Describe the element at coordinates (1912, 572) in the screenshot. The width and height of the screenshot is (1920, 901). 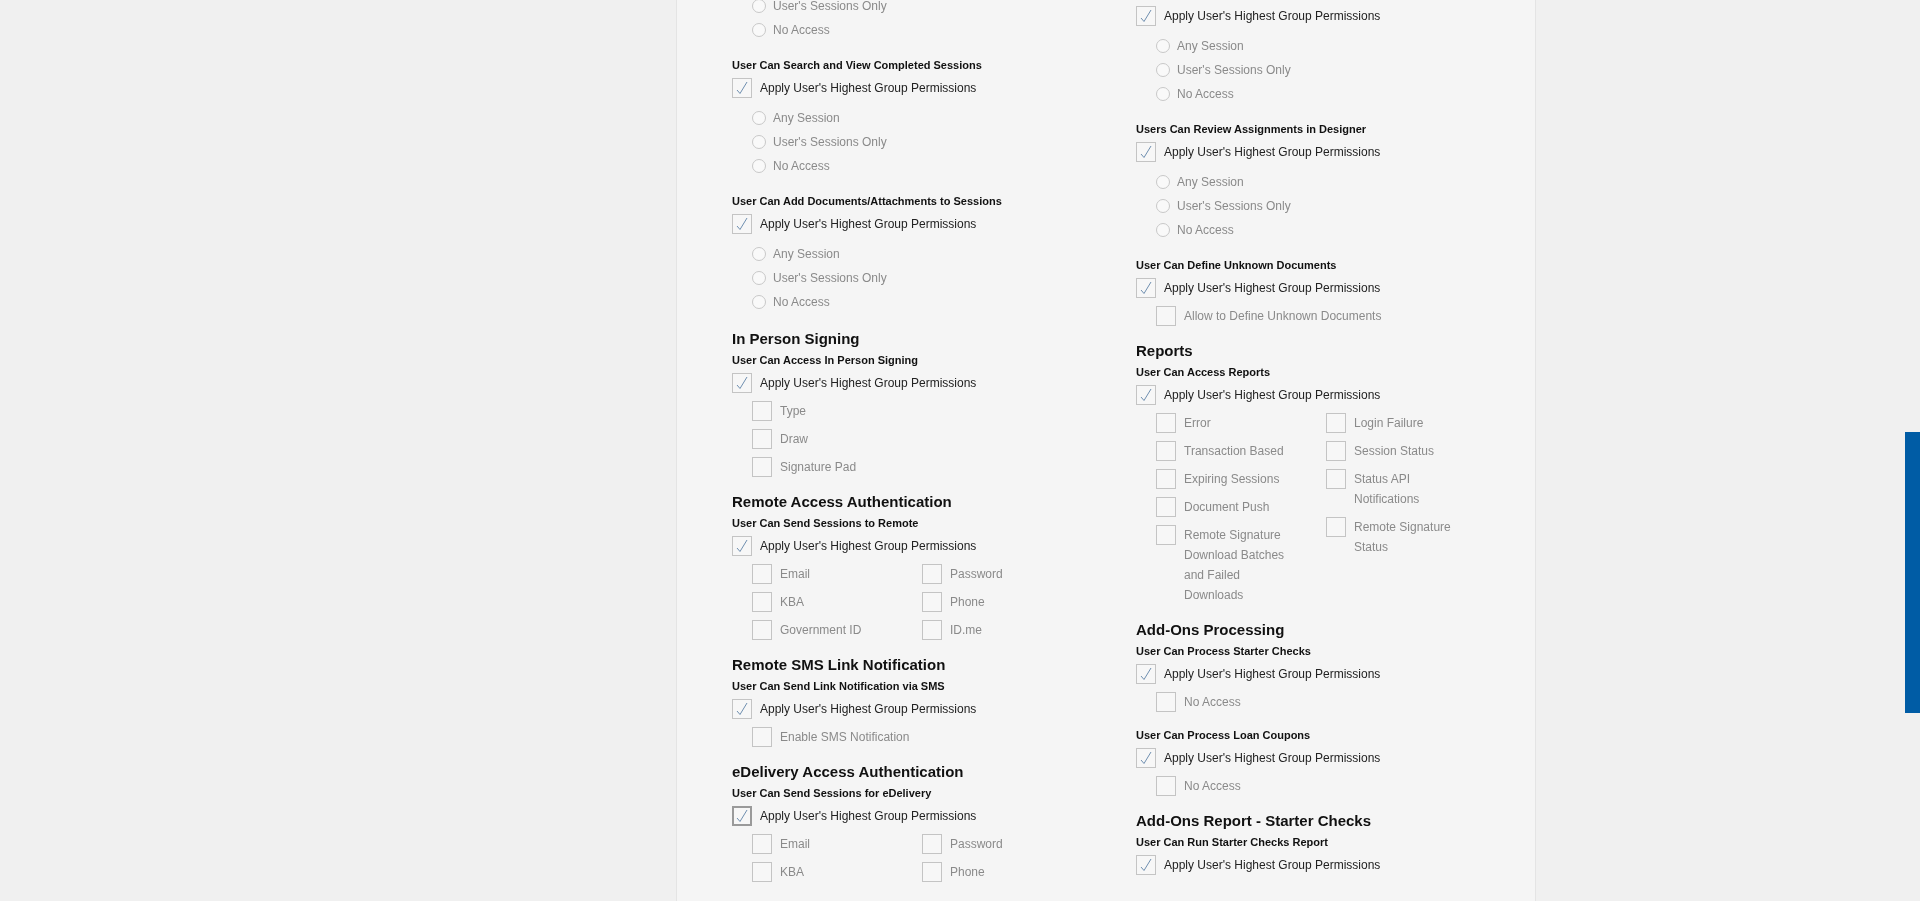
I see `scrollbar-thumb` at that location.